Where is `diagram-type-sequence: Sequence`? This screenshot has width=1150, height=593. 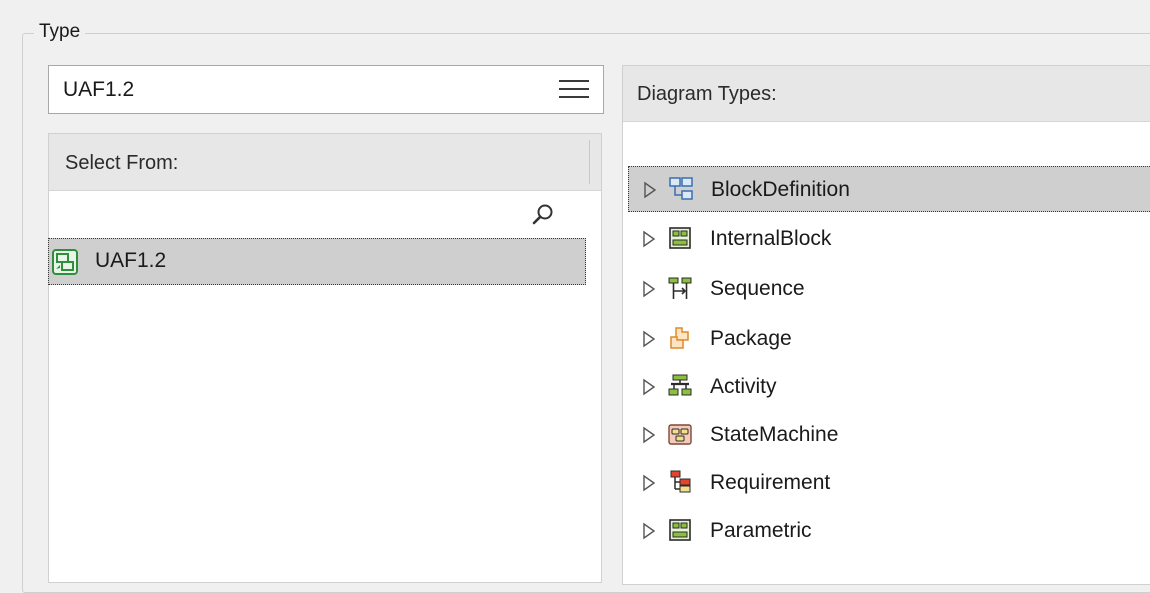
diagram-type-sequence: Sequence is located at coordinates (889, 289).